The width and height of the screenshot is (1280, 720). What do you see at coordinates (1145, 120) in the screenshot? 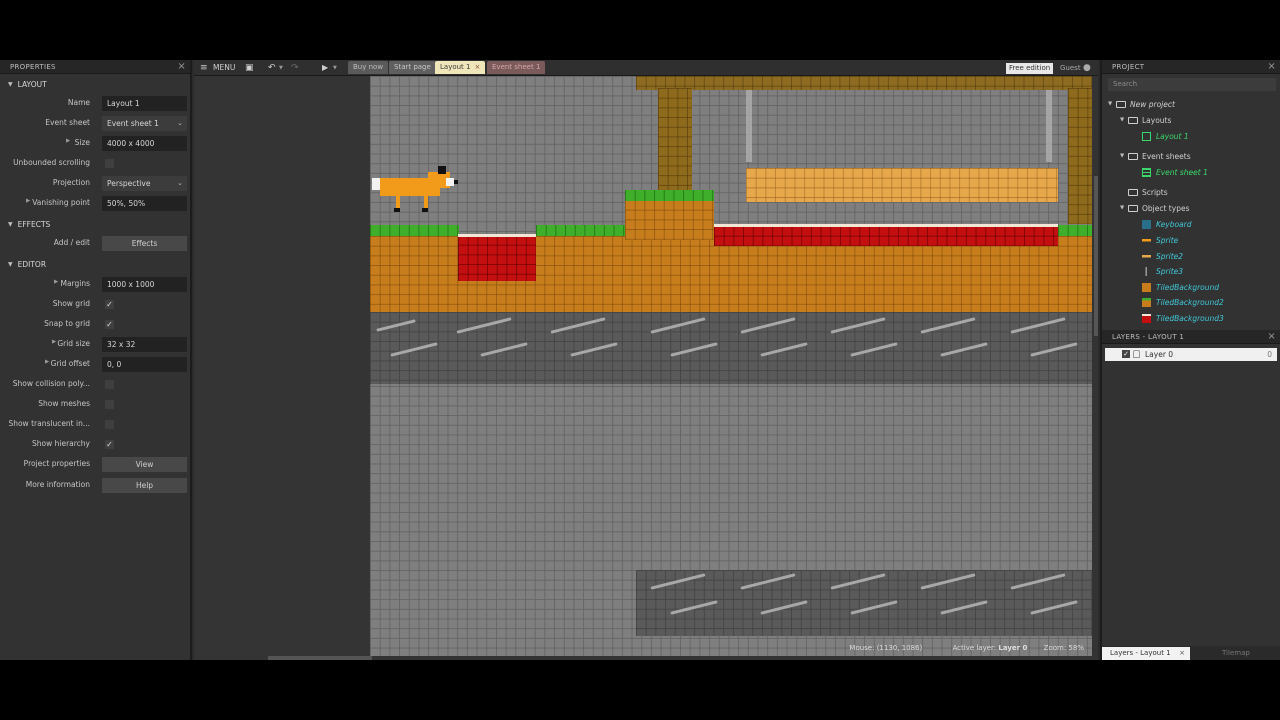
I see `tree-layouts: ▼ Layouts` at bounding box center [1145, 120].